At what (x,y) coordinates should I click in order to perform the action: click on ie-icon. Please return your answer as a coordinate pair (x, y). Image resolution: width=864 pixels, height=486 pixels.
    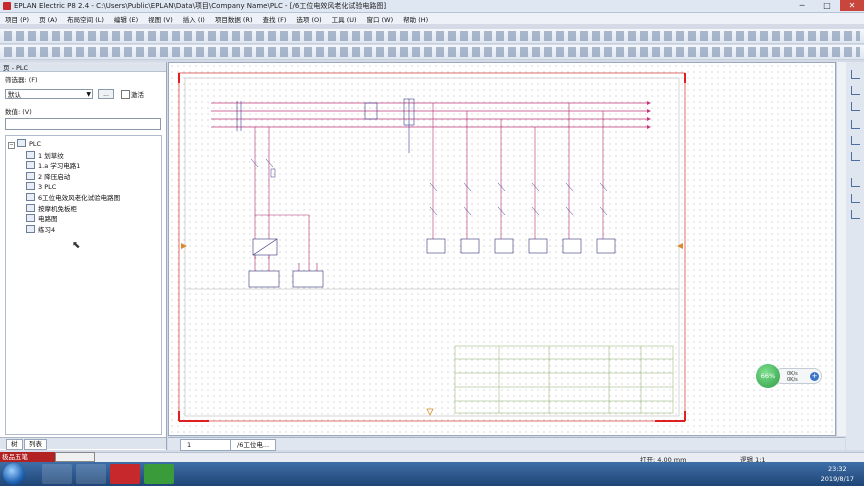
    Looking at the image, I should click on (57, 474).